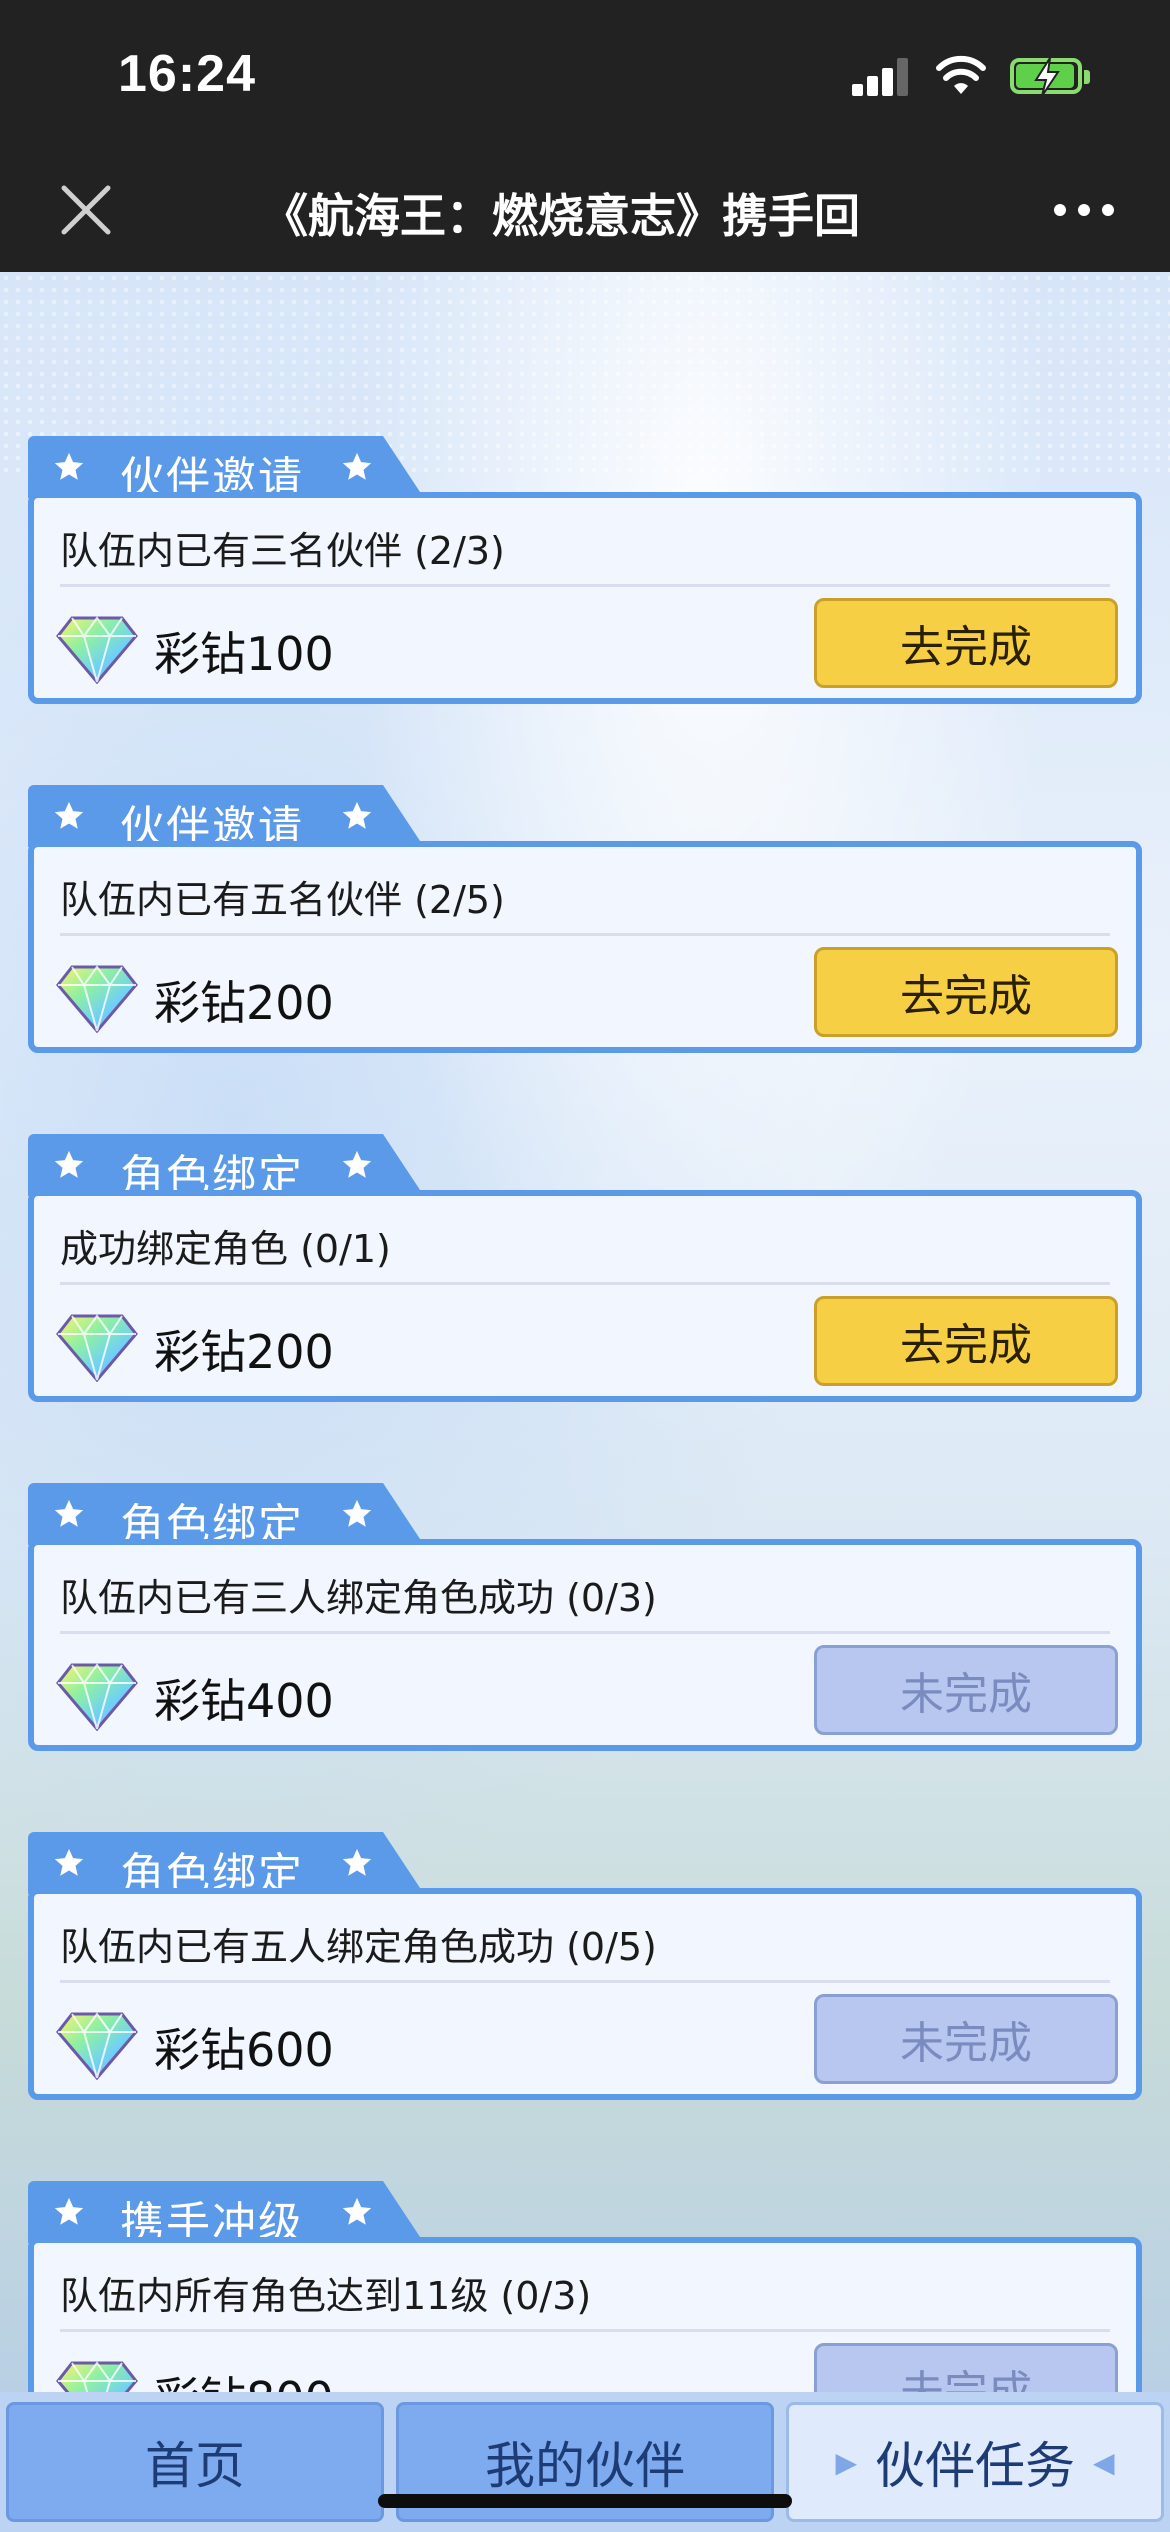  I want to click on page-title: 《航海王：燃烧意志》携手回, so click(561, 216).